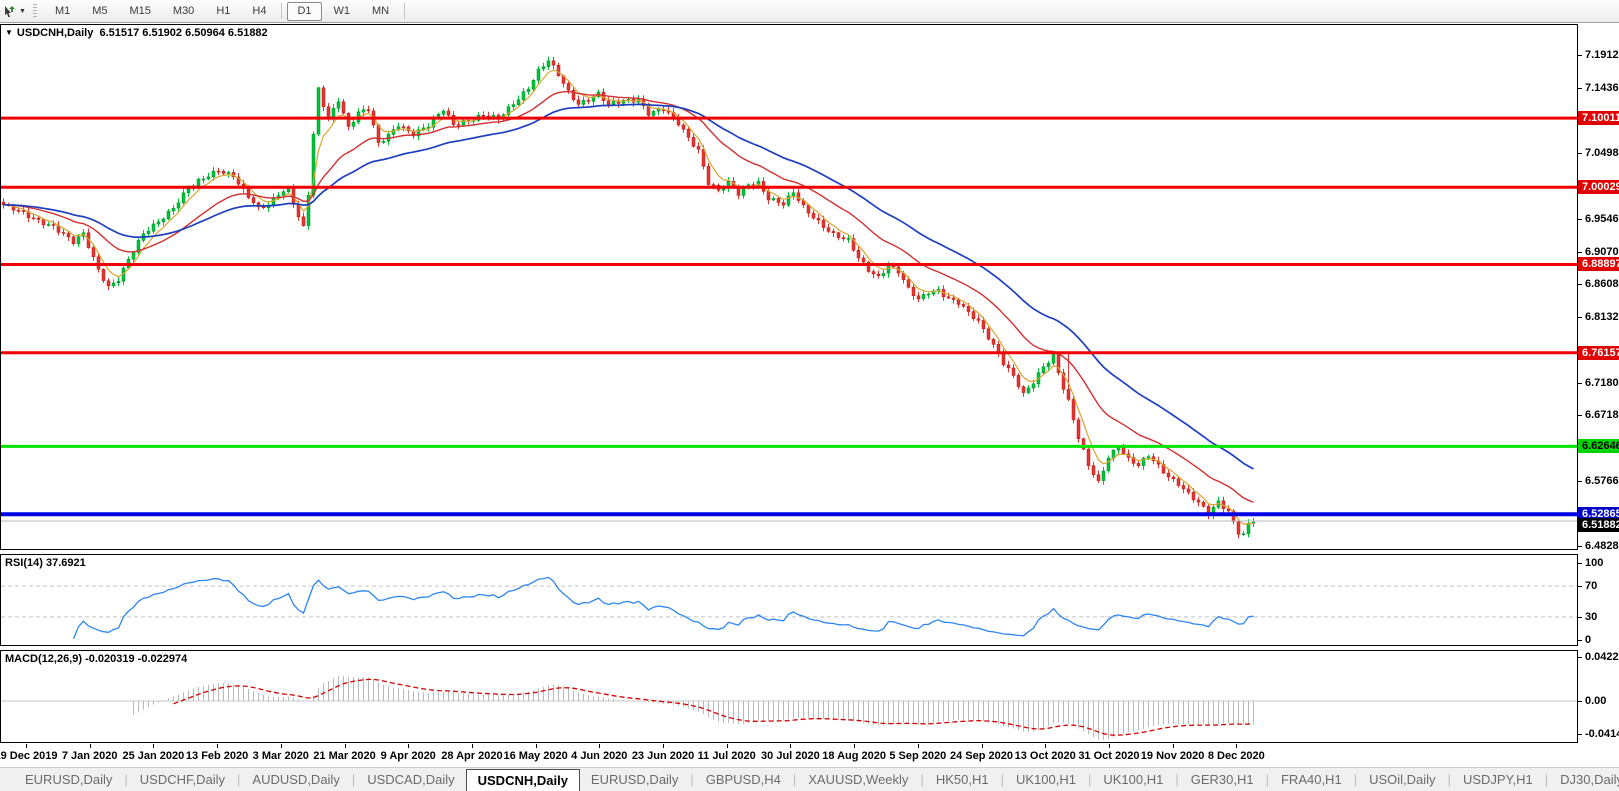 Image resolution: width=1619 pixels, height=791 pixels. What do you see at coordinates (1402, 779) in the screenshot?
I see `chart-tab-usoil-daily: USOil,Daily` at bounding box center [1402, 779].